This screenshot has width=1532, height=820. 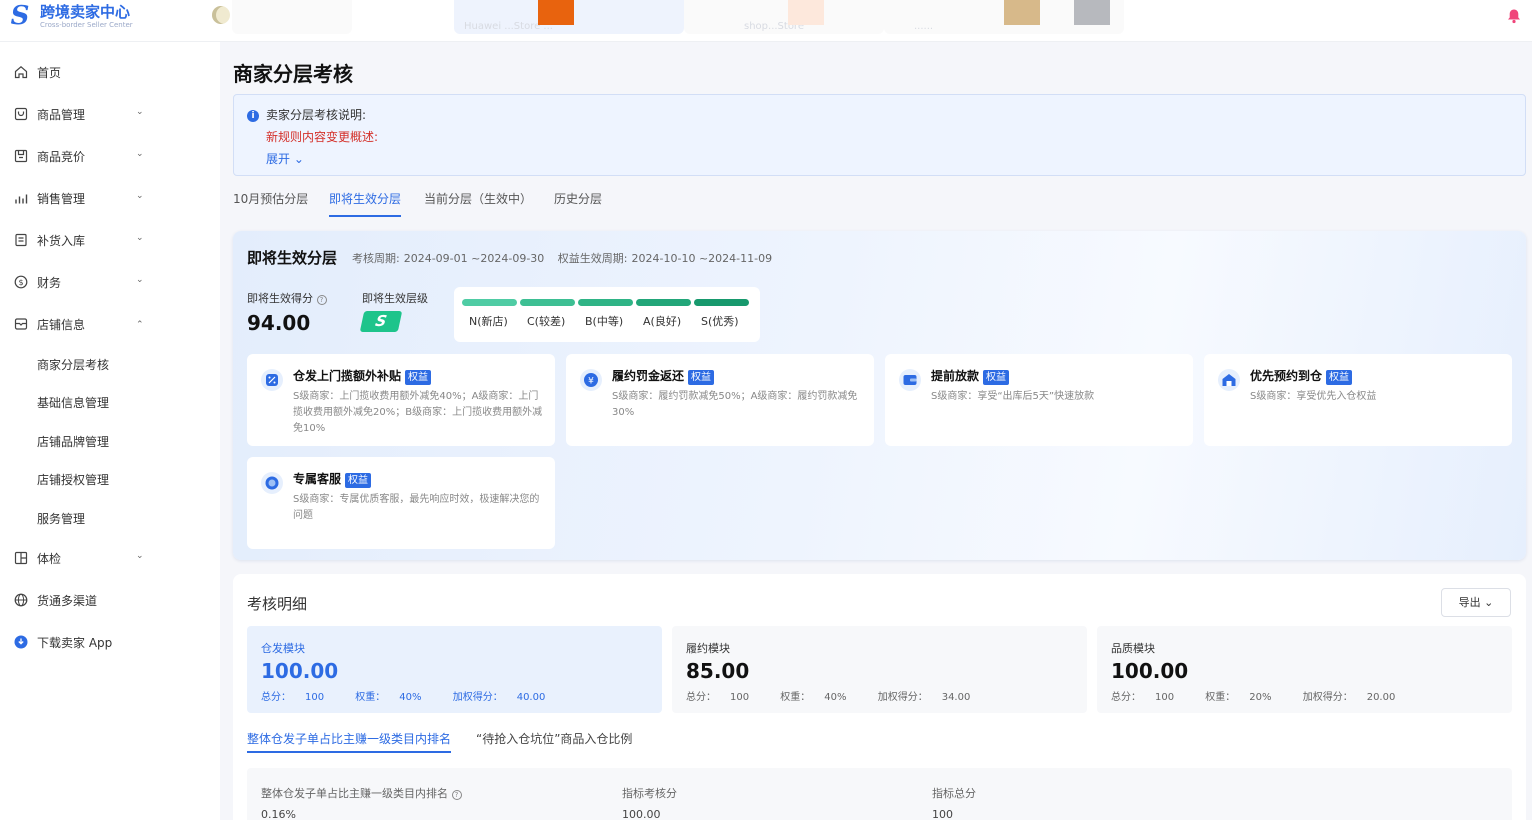 I want to click on globe-icon, so click(x=21, y=600).